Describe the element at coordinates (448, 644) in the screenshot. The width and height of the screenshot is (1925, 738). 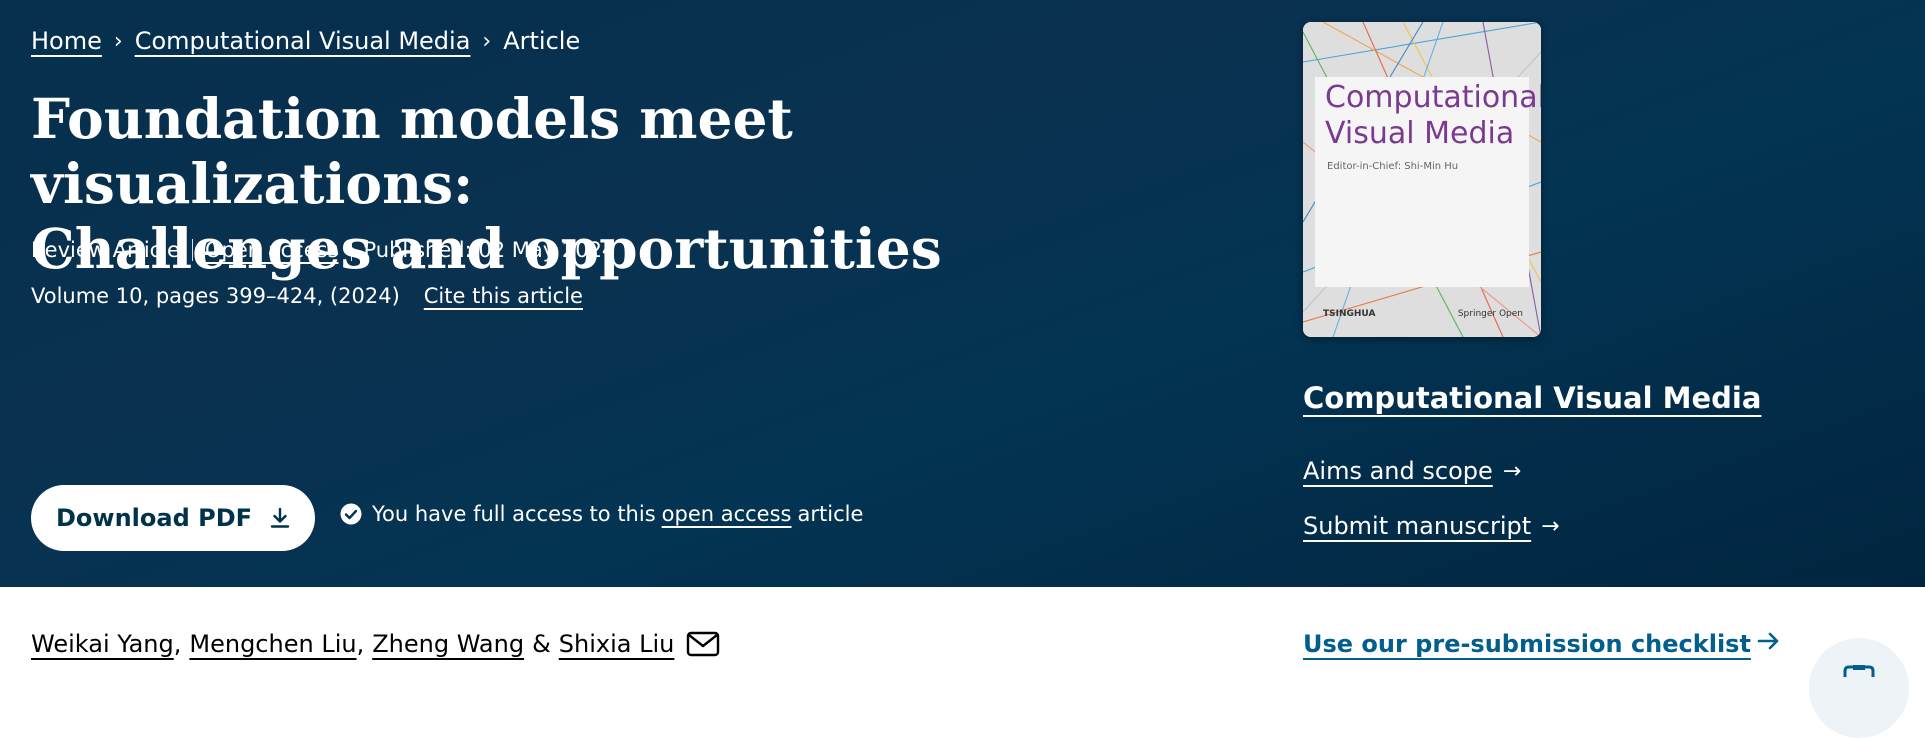
I see `author-link: Zheng Wang` at that location.